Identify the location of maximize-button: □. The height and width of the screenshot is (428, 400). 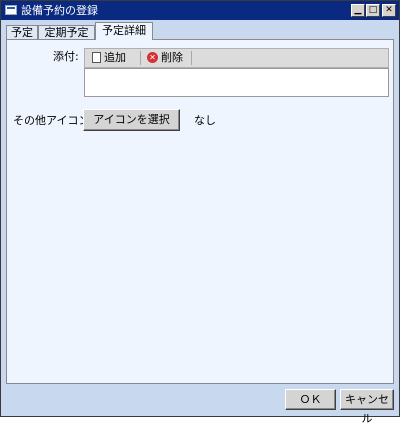
(373, 10).